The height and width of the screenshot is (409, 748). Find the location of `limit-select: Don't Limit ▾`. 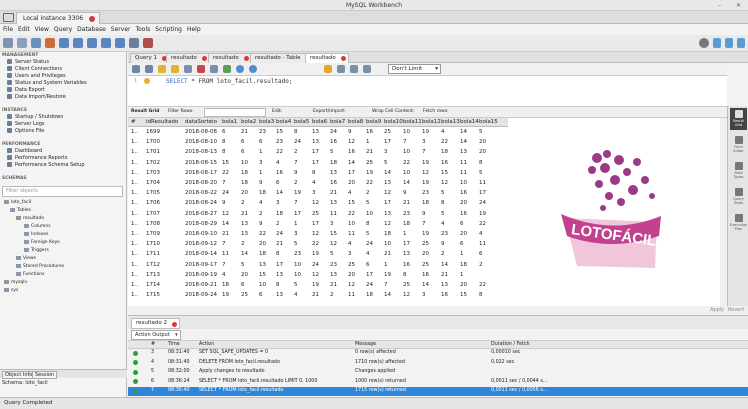

limit-select: Don't Limit ▾ is located at coordinates (414, 69).